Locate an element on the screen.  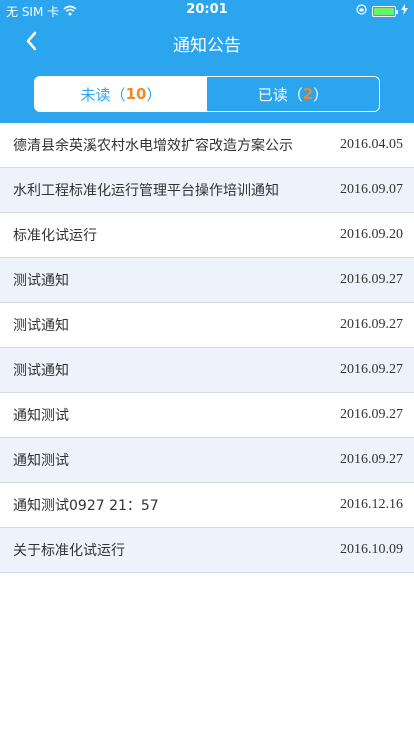
charging-icon is located at coordinates (404, 11).